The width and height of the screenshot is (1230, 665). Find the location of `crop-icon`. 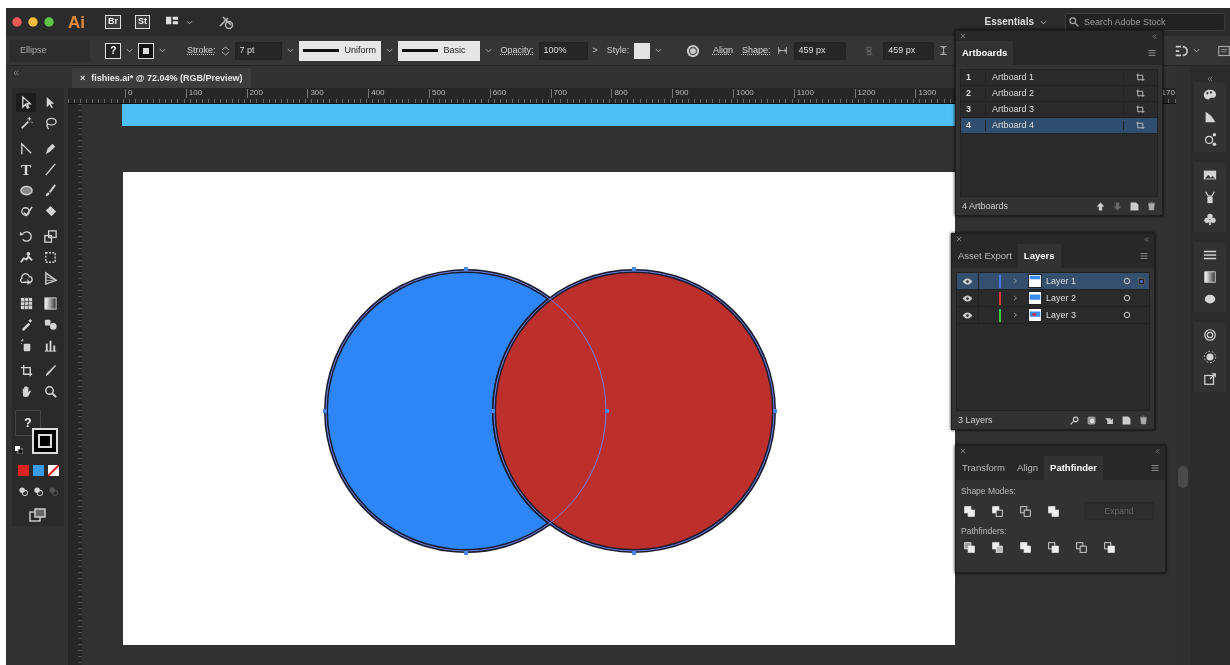

crop-icon is located at coordinates (1053, 548).